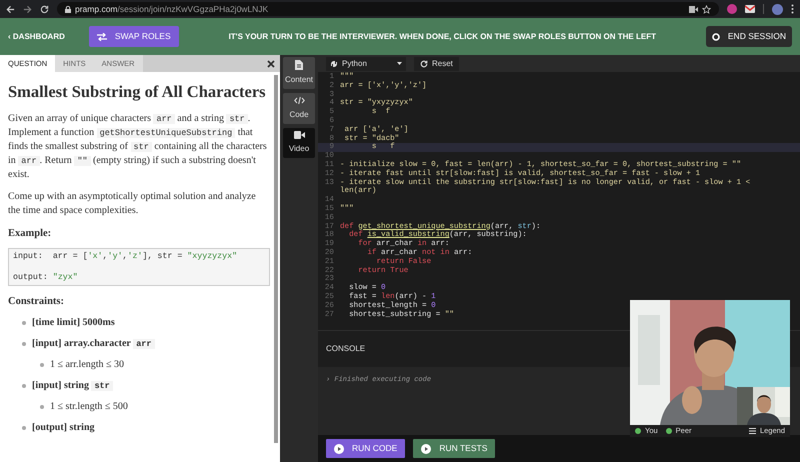 This screenshot has height=462, width=800. I want to click on reset-button: Reset, so click(436, 63).